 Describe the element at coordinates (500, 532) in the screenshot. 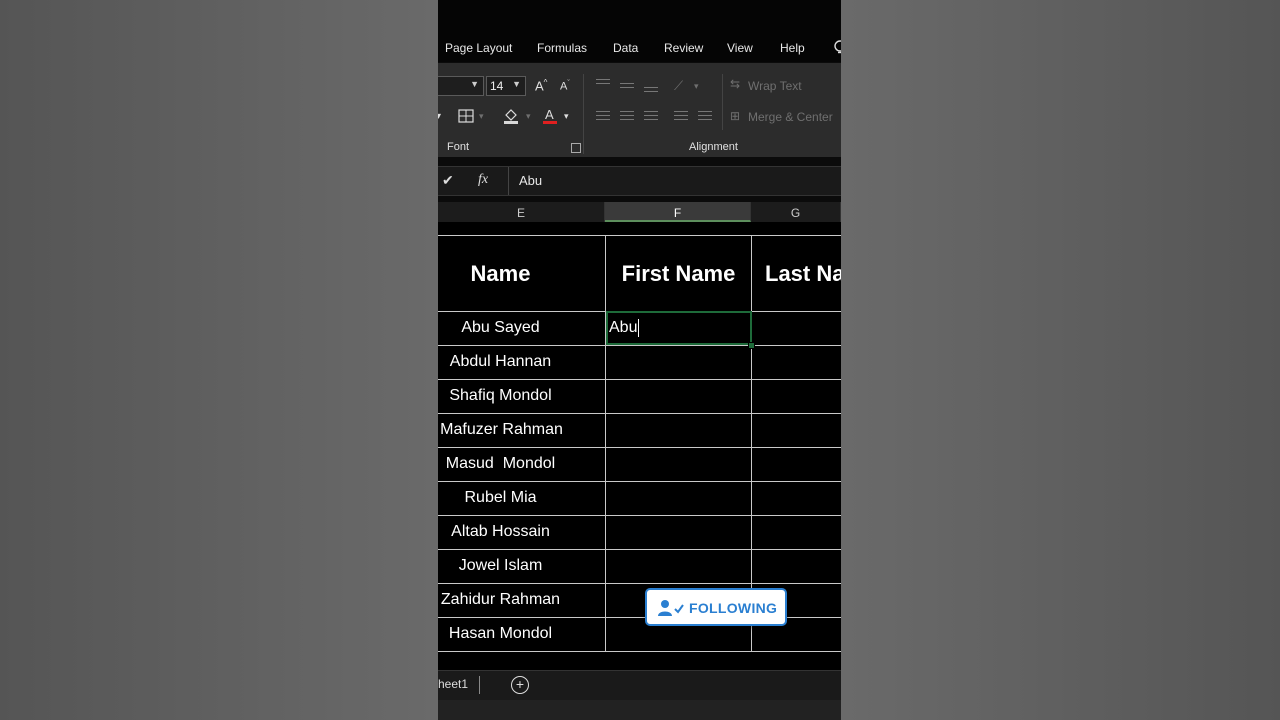

I see `name-cell: Altab Hossain` at that location.